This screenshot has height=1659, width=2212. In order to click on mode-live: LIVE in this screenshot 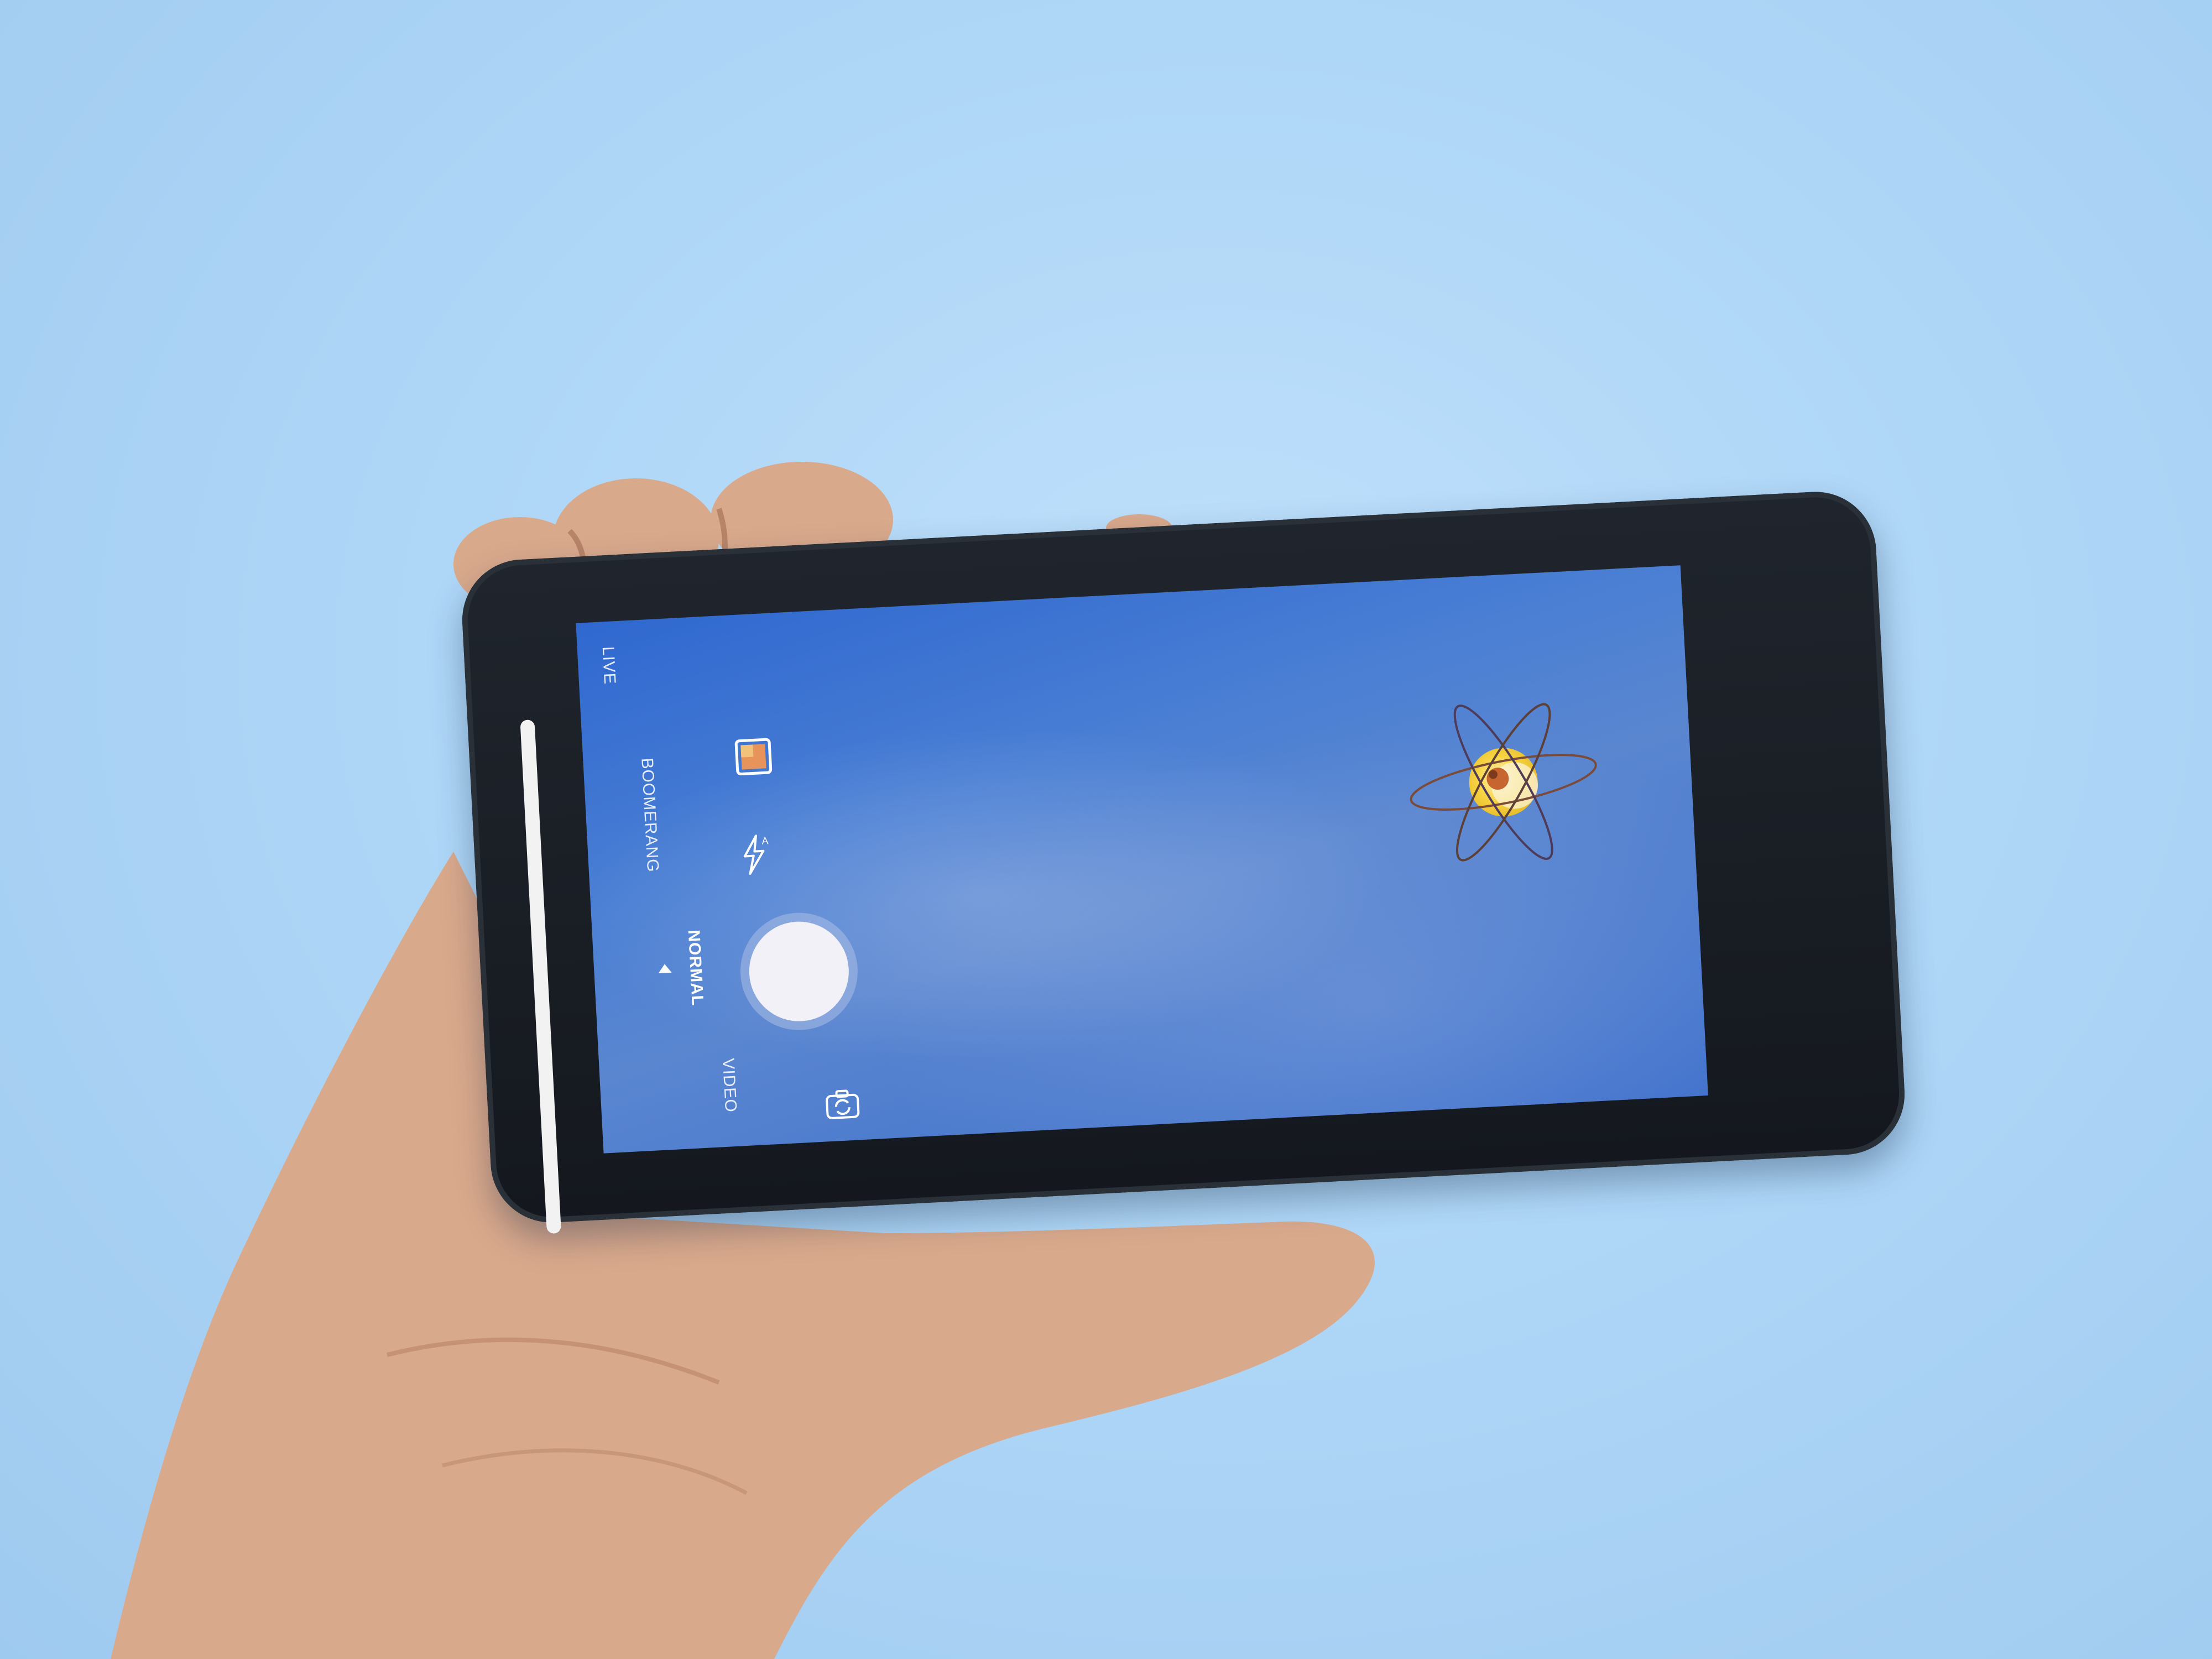, I will do `click(609, 666)`.